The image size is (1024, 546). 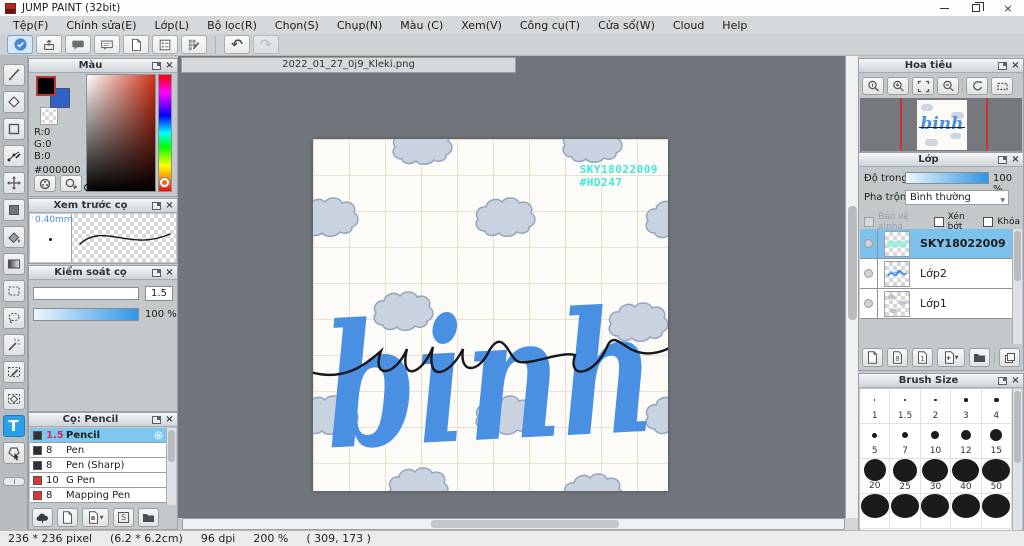 I want to click on layer-visibility-toggle, so click(x=869, y=303).